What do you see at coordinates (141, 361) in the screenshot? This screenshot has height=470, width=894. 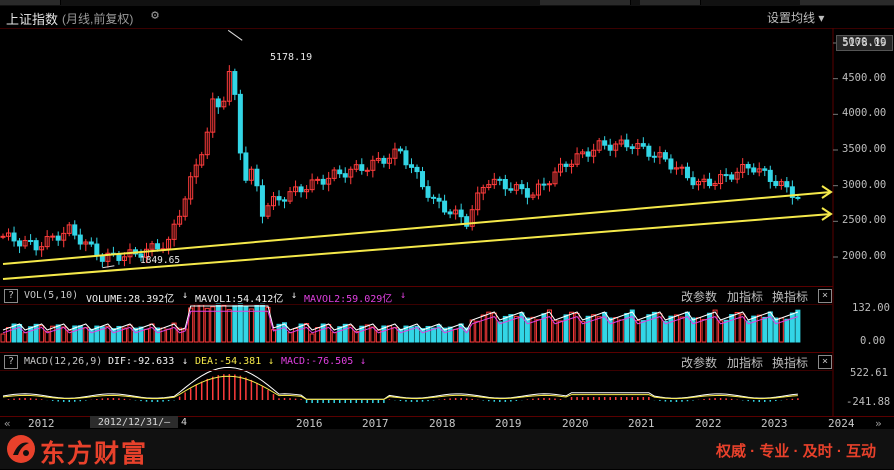 I see `macd-dif-value: DIF:-92.633` at bounding box center [141, 361].